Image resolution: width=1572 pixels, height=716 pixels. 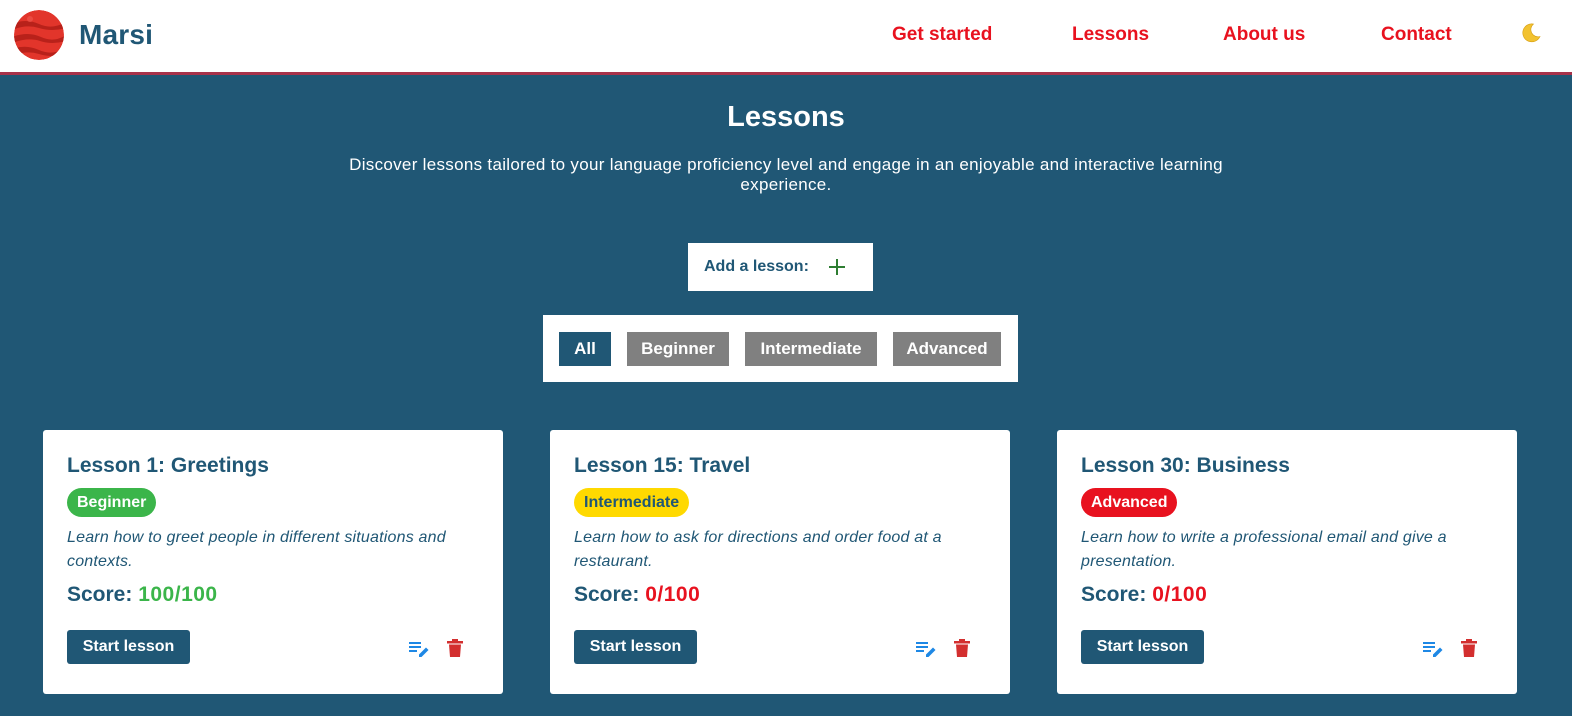 I want to click on plus-icon, so click(x=836, y=267).